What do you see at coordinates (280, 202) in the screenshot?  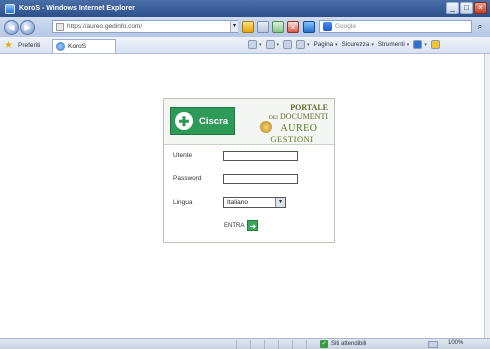 I see `chevron-down-icon: ▼` at bounding box center [280, 202].